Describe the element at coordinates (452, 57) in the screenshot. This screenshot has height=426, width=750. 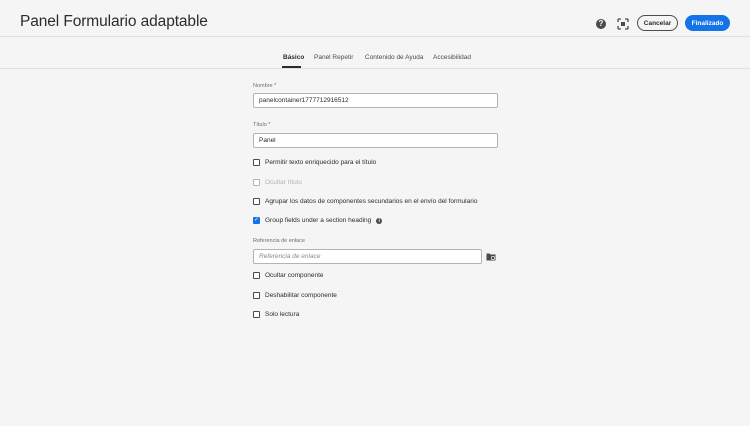
I see `tab-accesibilidad: Accesibilidad` at that location.